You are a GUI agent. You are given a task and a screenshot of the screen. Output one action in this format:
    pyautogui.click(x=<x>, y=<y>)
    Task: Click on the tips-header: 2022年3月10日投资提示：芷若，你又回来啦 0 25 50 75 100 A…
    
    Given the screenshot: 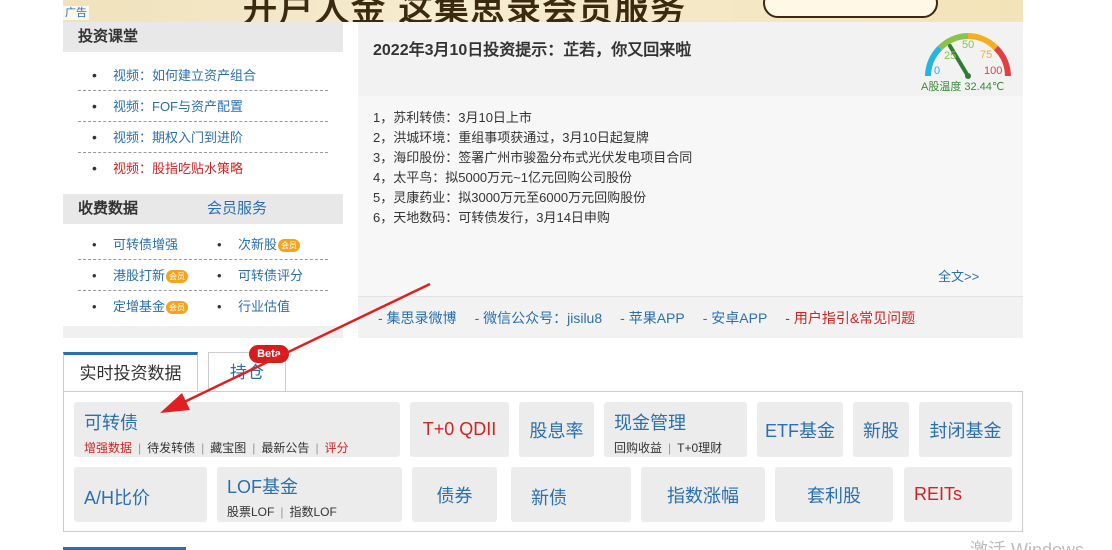 What is the action you would take?
    pyautogui.click(x=690, y=59)
    